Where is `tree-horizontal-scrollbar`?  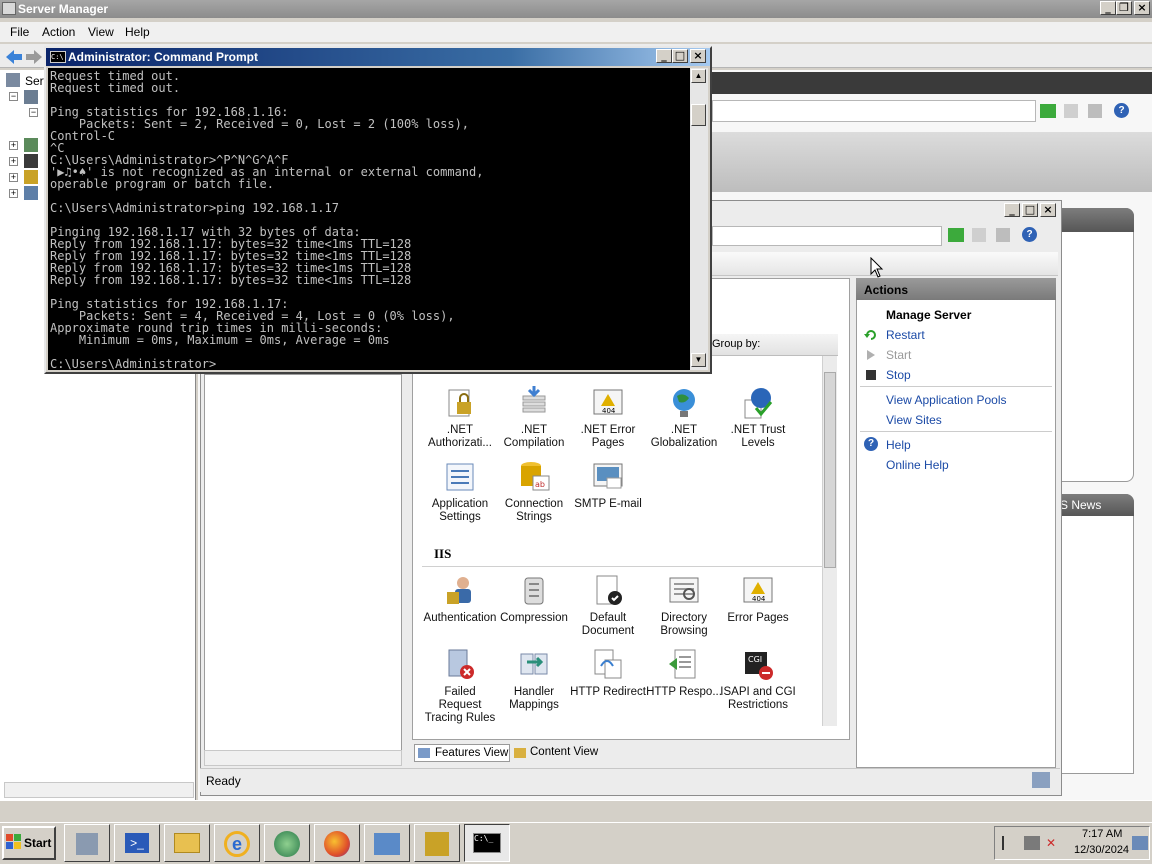 tree-horizontal-scrollbar is located at coordinates (99, 790).